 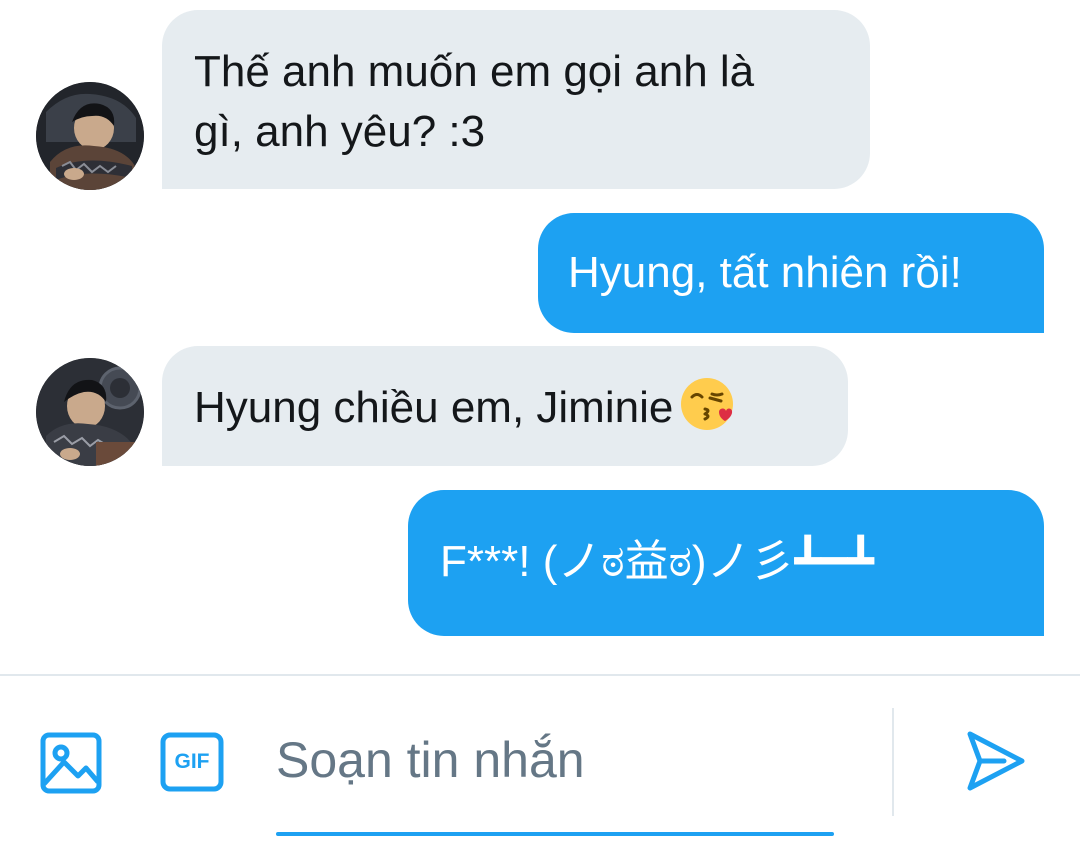 I want to click on message-text: Hyung chiều em, Jiminie, so click(x=434, y=407).